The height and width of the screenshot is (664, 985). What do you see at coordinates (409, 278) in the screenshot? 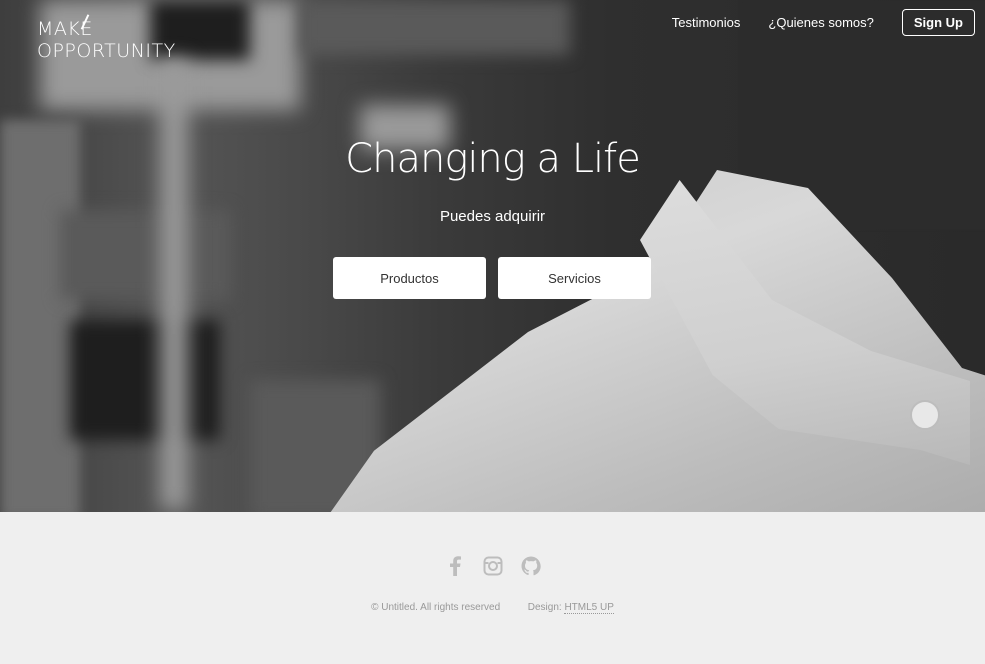
I see `productos-button: Productos` at bounding box center [409, 278].